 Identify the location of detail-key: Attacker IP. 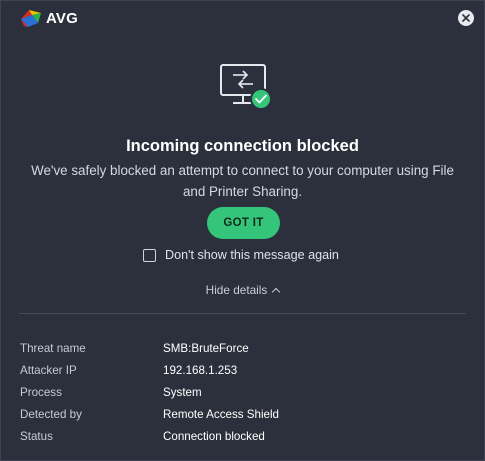
(48, 370).